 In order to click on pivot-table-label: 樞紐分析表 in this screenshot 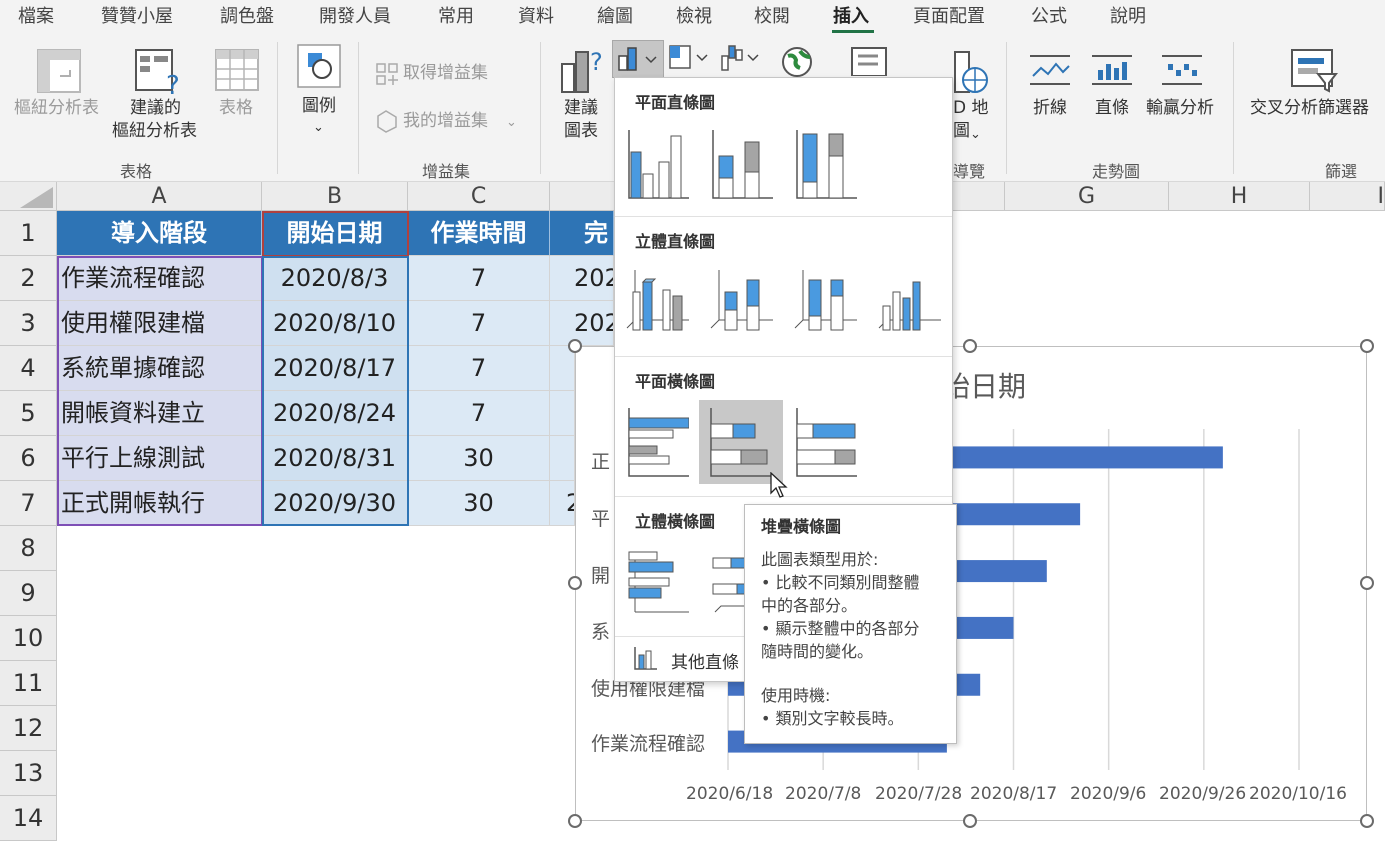, I will do `click(56, 108)`.